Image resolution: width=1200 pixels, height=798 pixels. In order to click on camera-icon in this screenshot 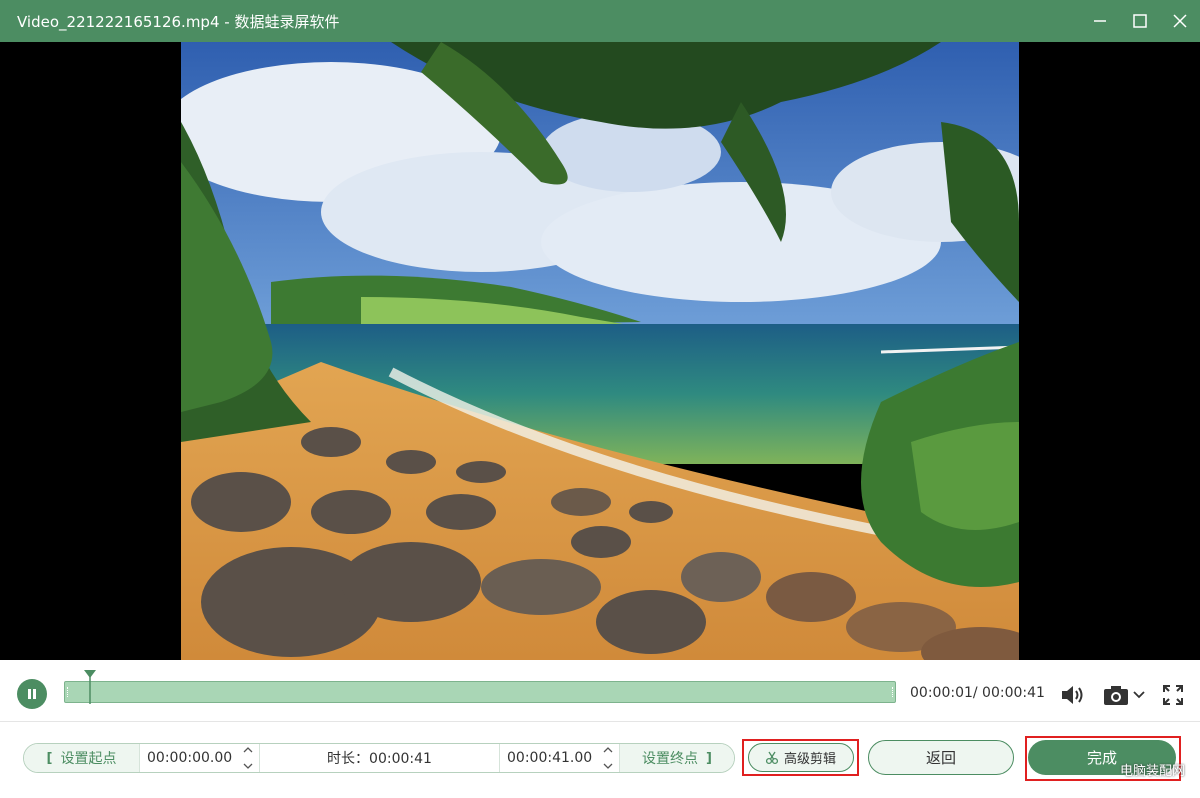, I will do `click(1116, 695)`.